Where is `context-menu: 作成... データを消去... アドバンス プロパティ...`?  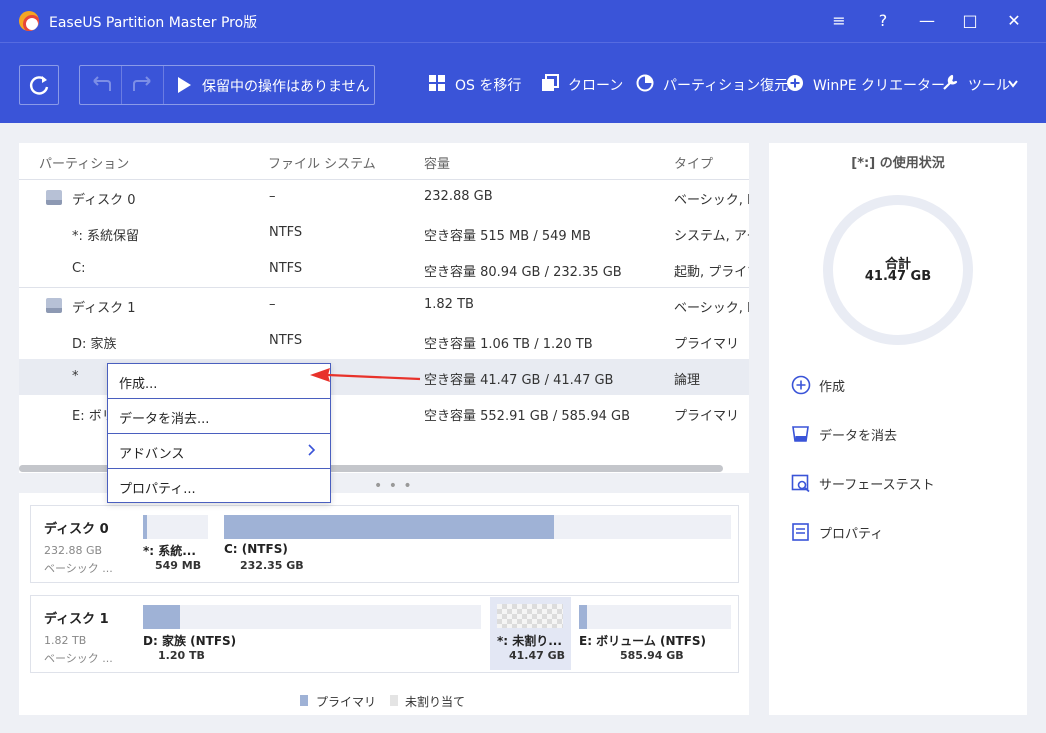 context-menu: 作成... データを消去... アドバンス プロパティ... is located at coordinates (219, 433).